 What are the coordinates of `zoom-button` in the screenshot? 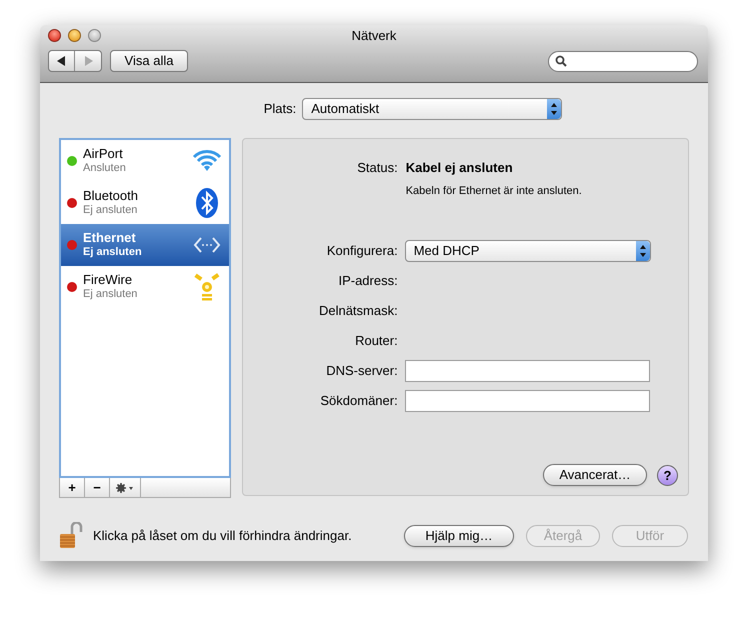 It's located at (94, 35).